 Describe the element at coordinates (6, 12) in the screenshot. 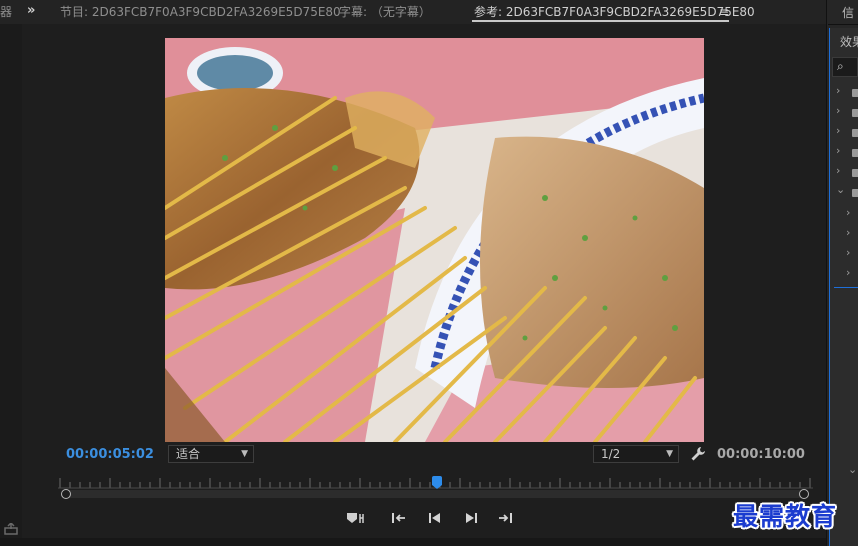

I see `tab-left-fragment: 器` at that location.